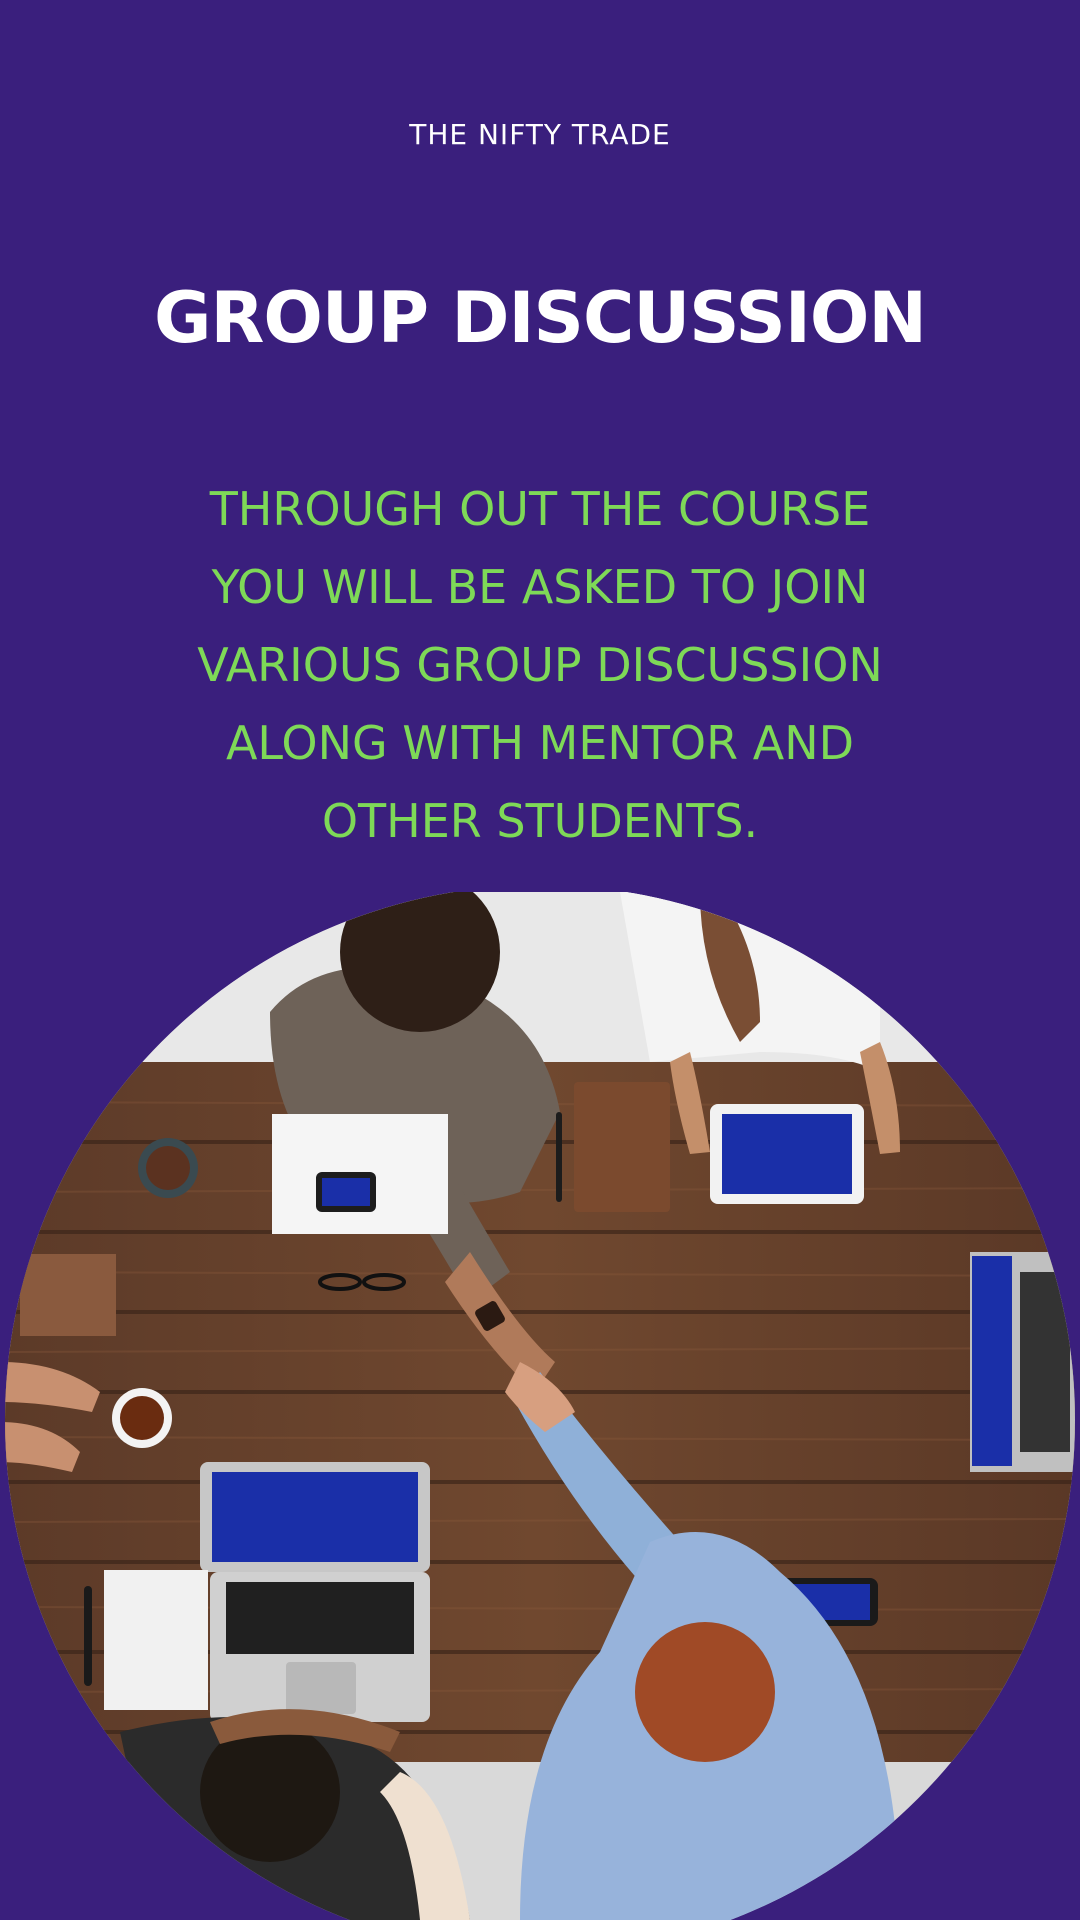 The width and height of the screenshot is (1080, 1920). I want to click on description-line: VARIOUS GROUP DISCUSSION, so click(540, 665).